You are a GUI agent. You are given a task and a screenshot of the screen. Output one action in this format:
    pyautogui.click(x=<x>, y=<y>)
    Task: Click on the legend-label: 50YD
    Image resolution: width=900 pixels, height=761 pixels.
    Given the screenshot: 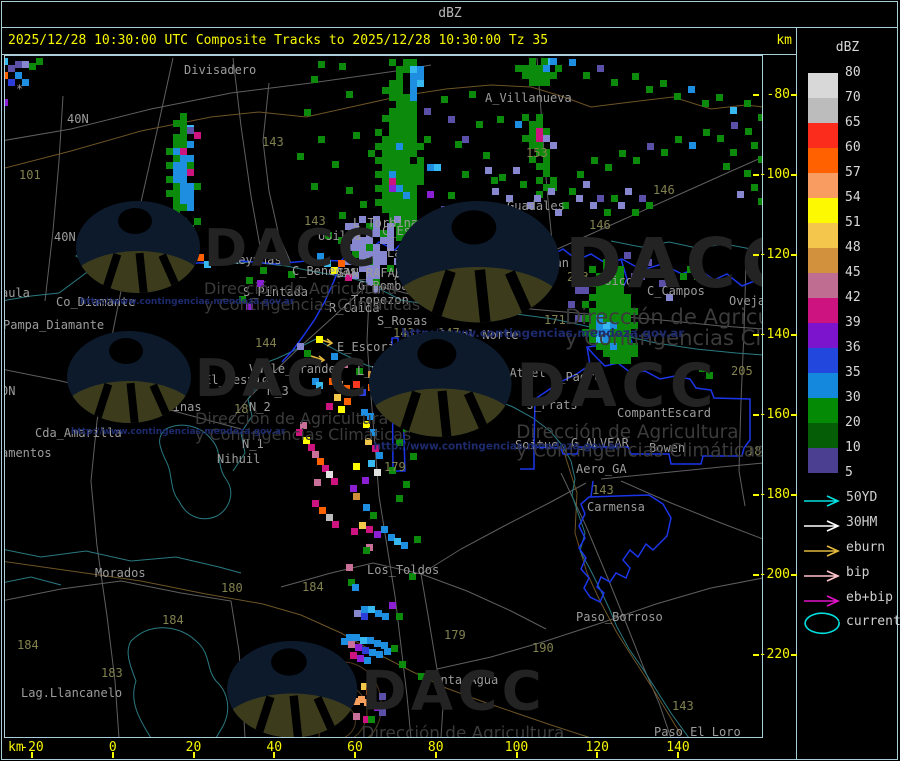 What is the action you would take?
    pyautogui.click(x=862, y=497)
    